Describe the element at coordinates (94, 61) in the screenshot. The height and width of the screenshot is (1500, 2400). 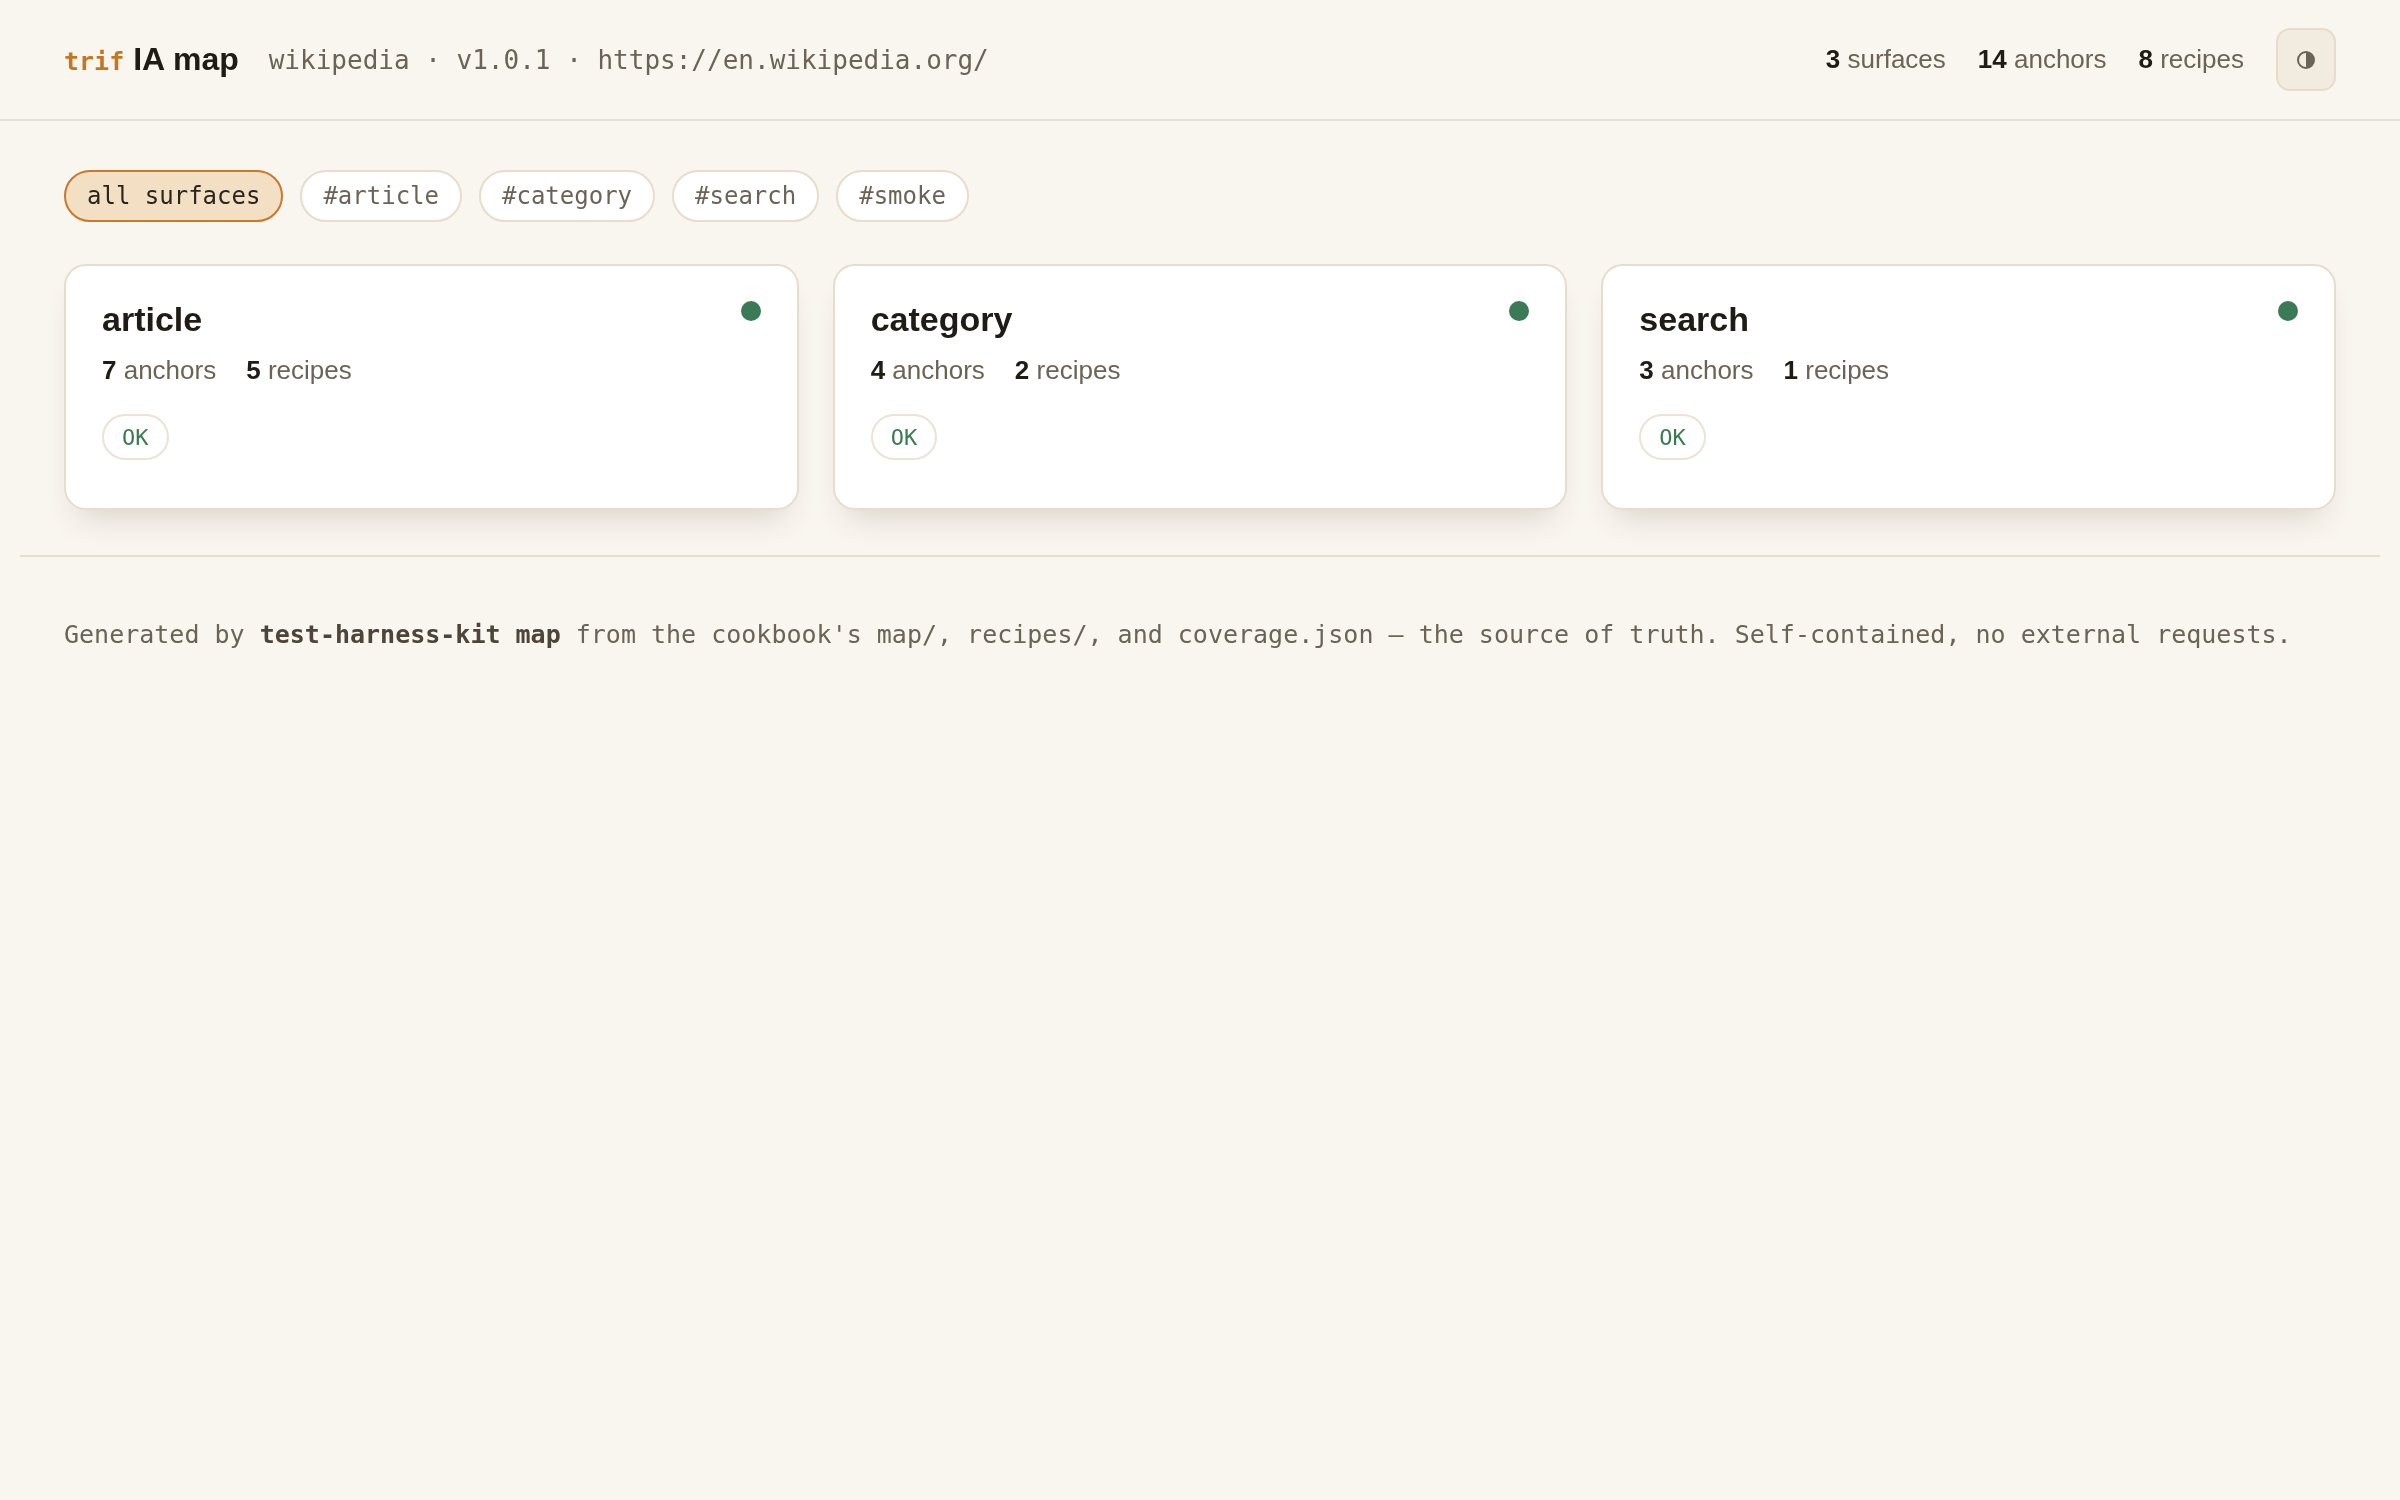
I see `brand-mark: trif` at that location.